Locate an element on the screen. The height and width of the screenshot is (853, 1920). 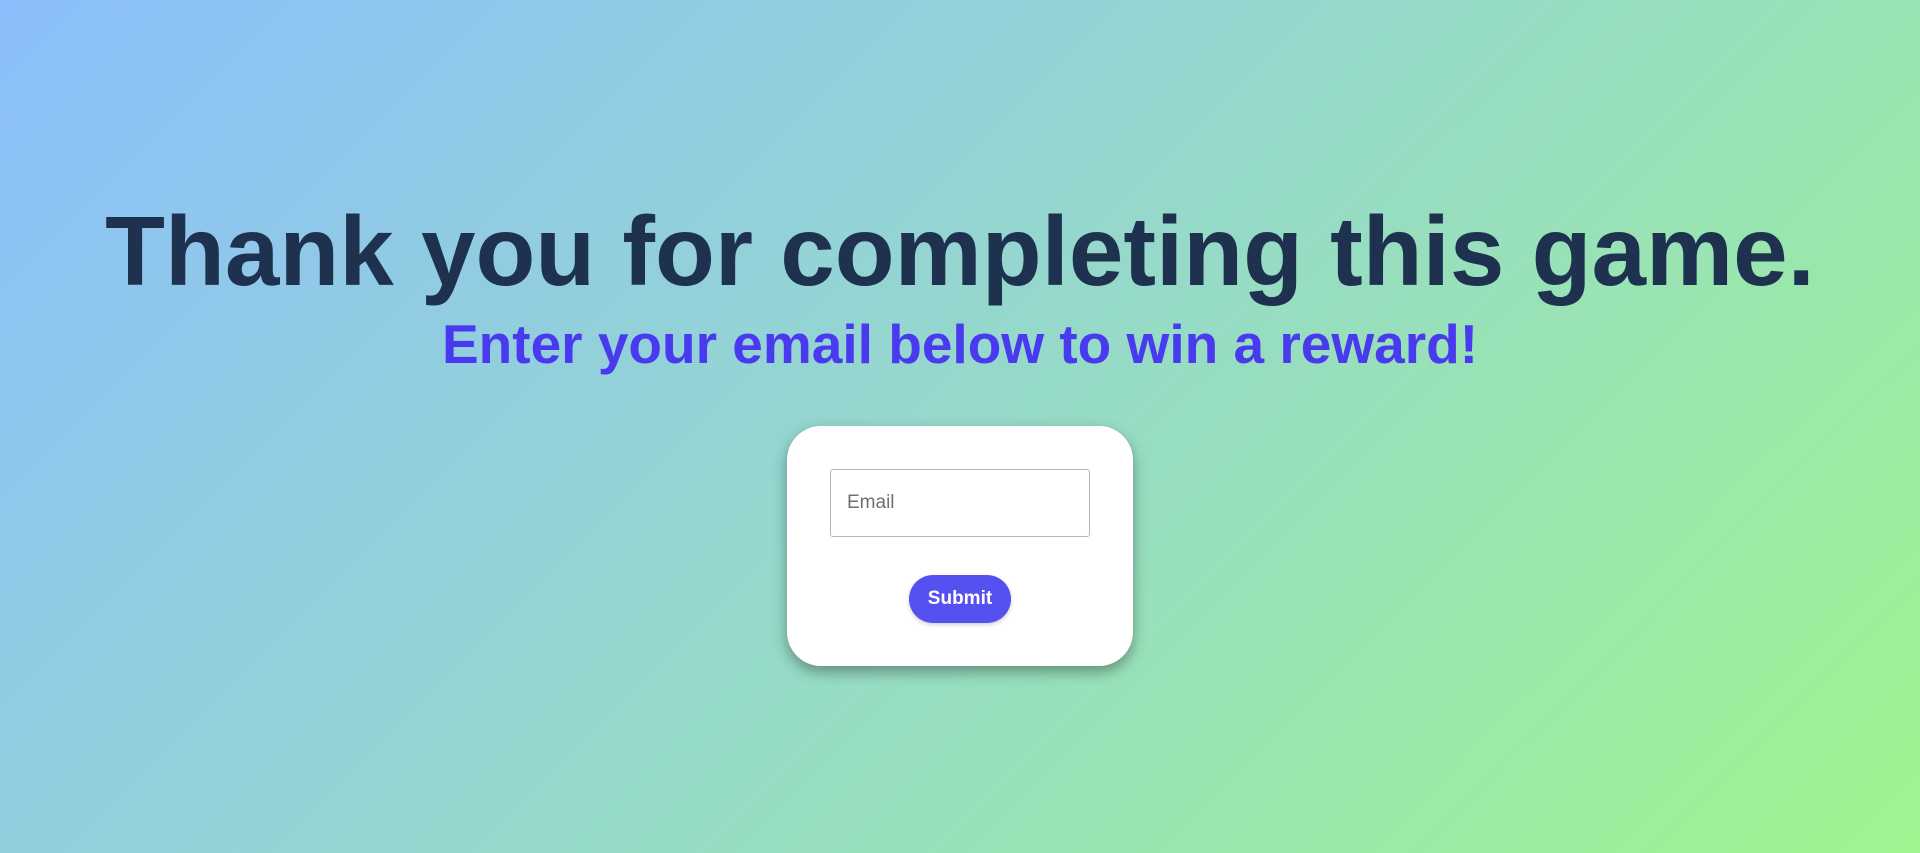
email-field is located at coordinates (960, 503).